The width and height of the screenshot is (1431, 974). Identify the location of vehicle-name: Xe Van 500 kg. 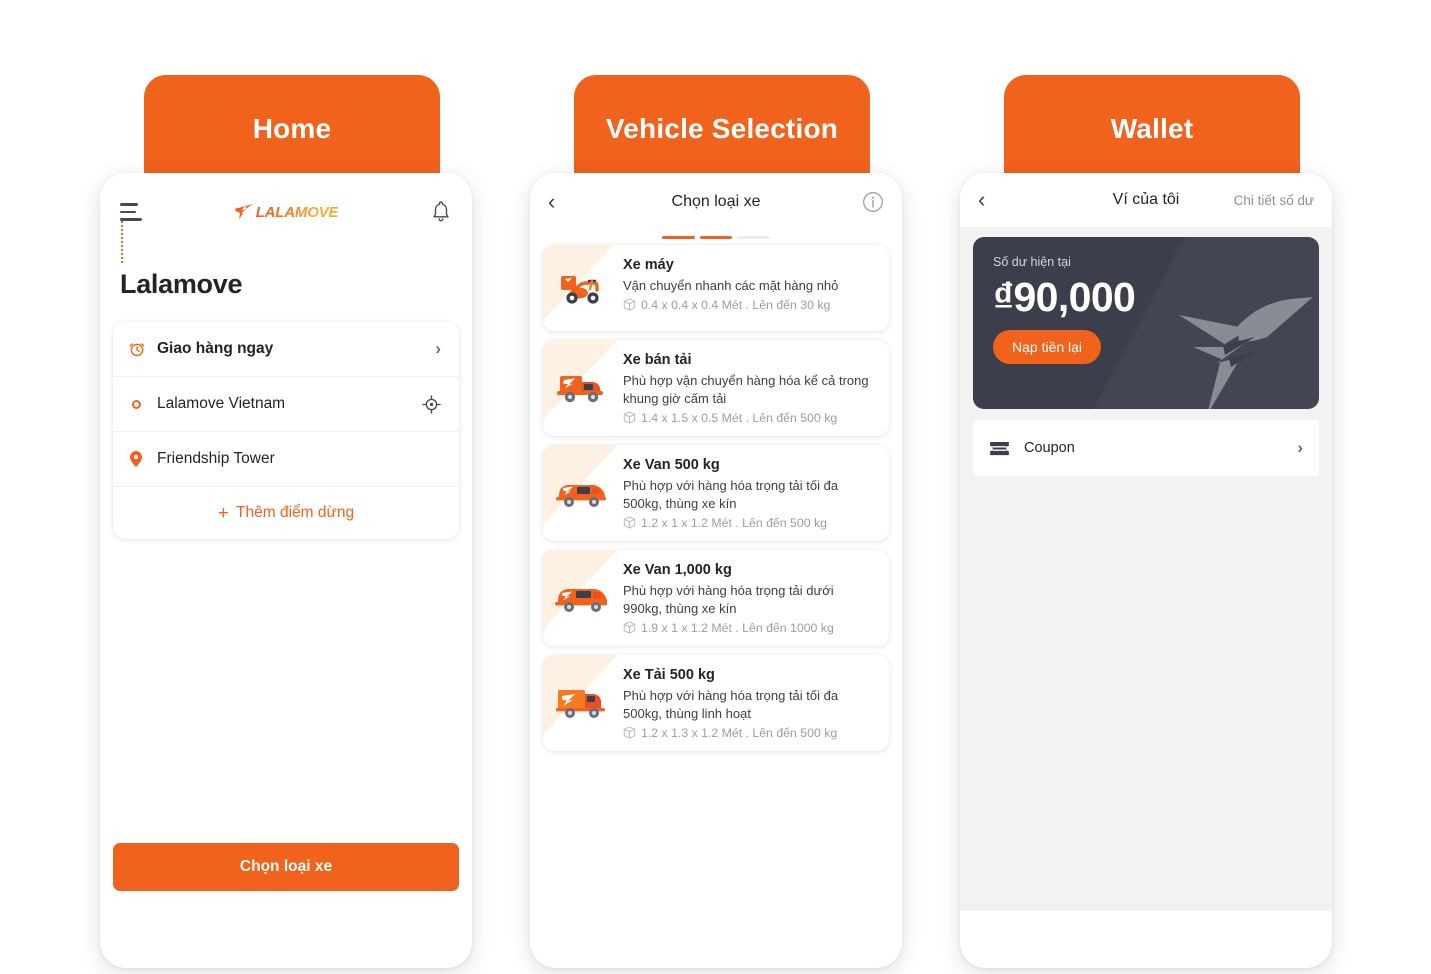
(671, 464).